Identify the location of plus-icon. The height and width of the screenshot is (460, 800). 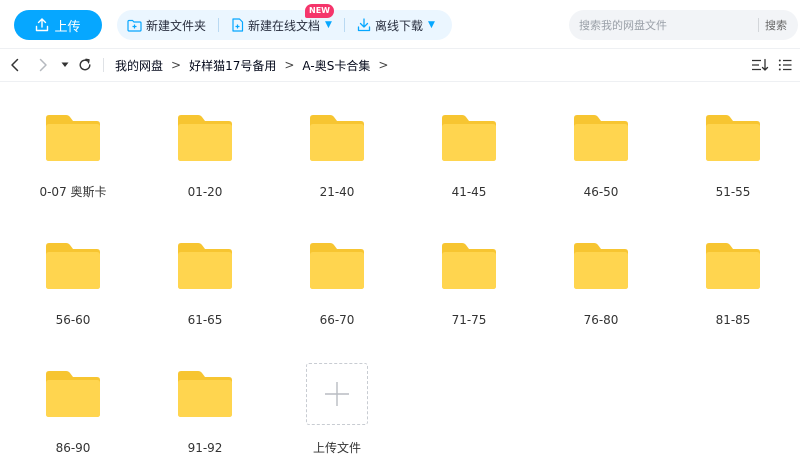
(337, 394).